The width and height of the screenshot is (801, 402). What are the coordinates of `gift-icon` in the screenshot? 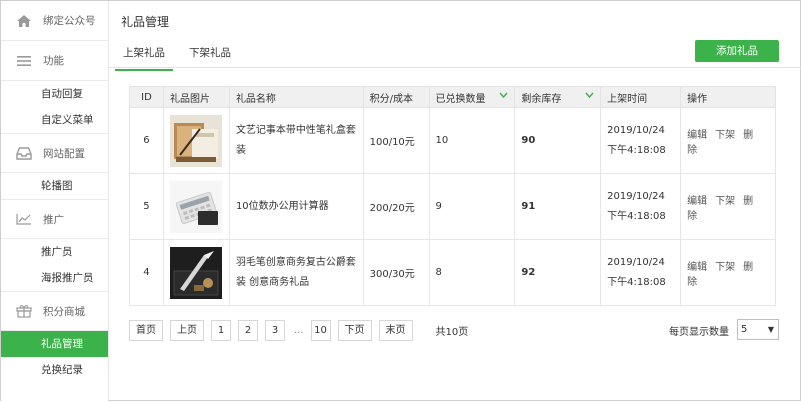 It's located at (24, 311).